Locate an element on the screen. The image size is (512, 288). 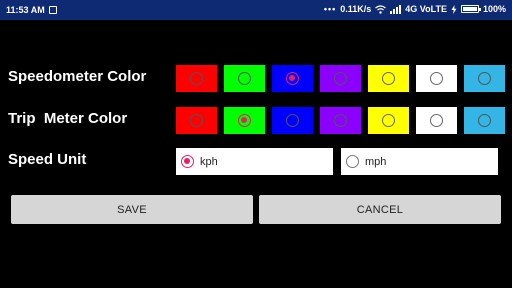
more-dots-icon: ••• is located at coordinates (330, 9).